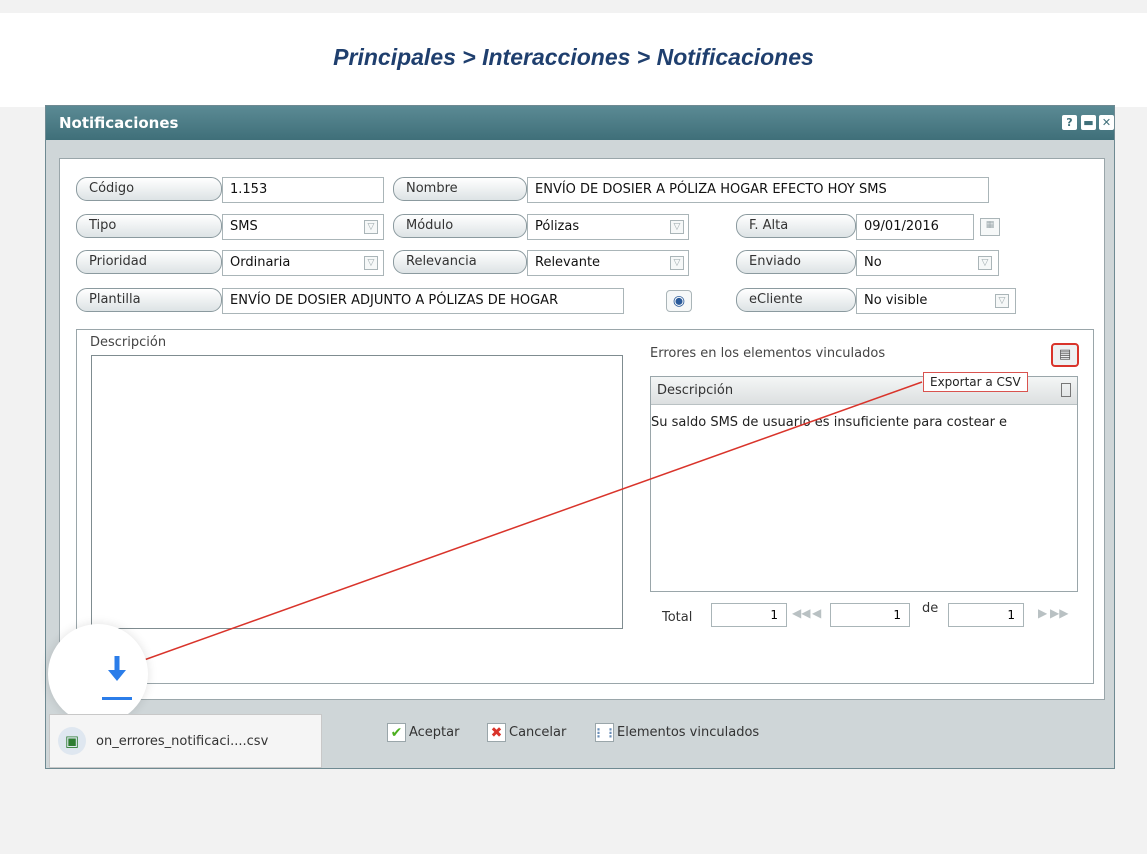  What do you see at coordinates (98, 674) in the screenshot?
I see `download-indicator` at bounding box center [98, 674].